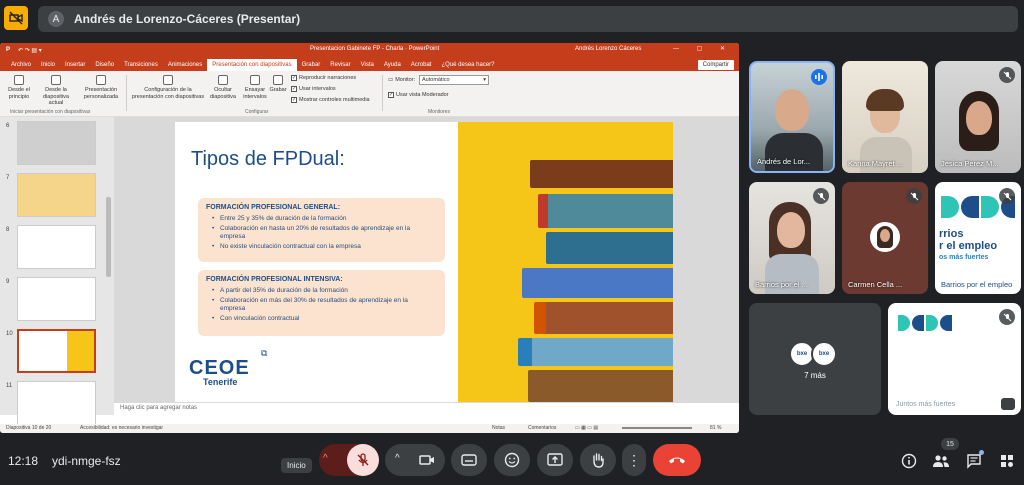 The height and width of the screenshot is (485, 1024). I want to click on camera-control-group: ^, so click(415, 460).